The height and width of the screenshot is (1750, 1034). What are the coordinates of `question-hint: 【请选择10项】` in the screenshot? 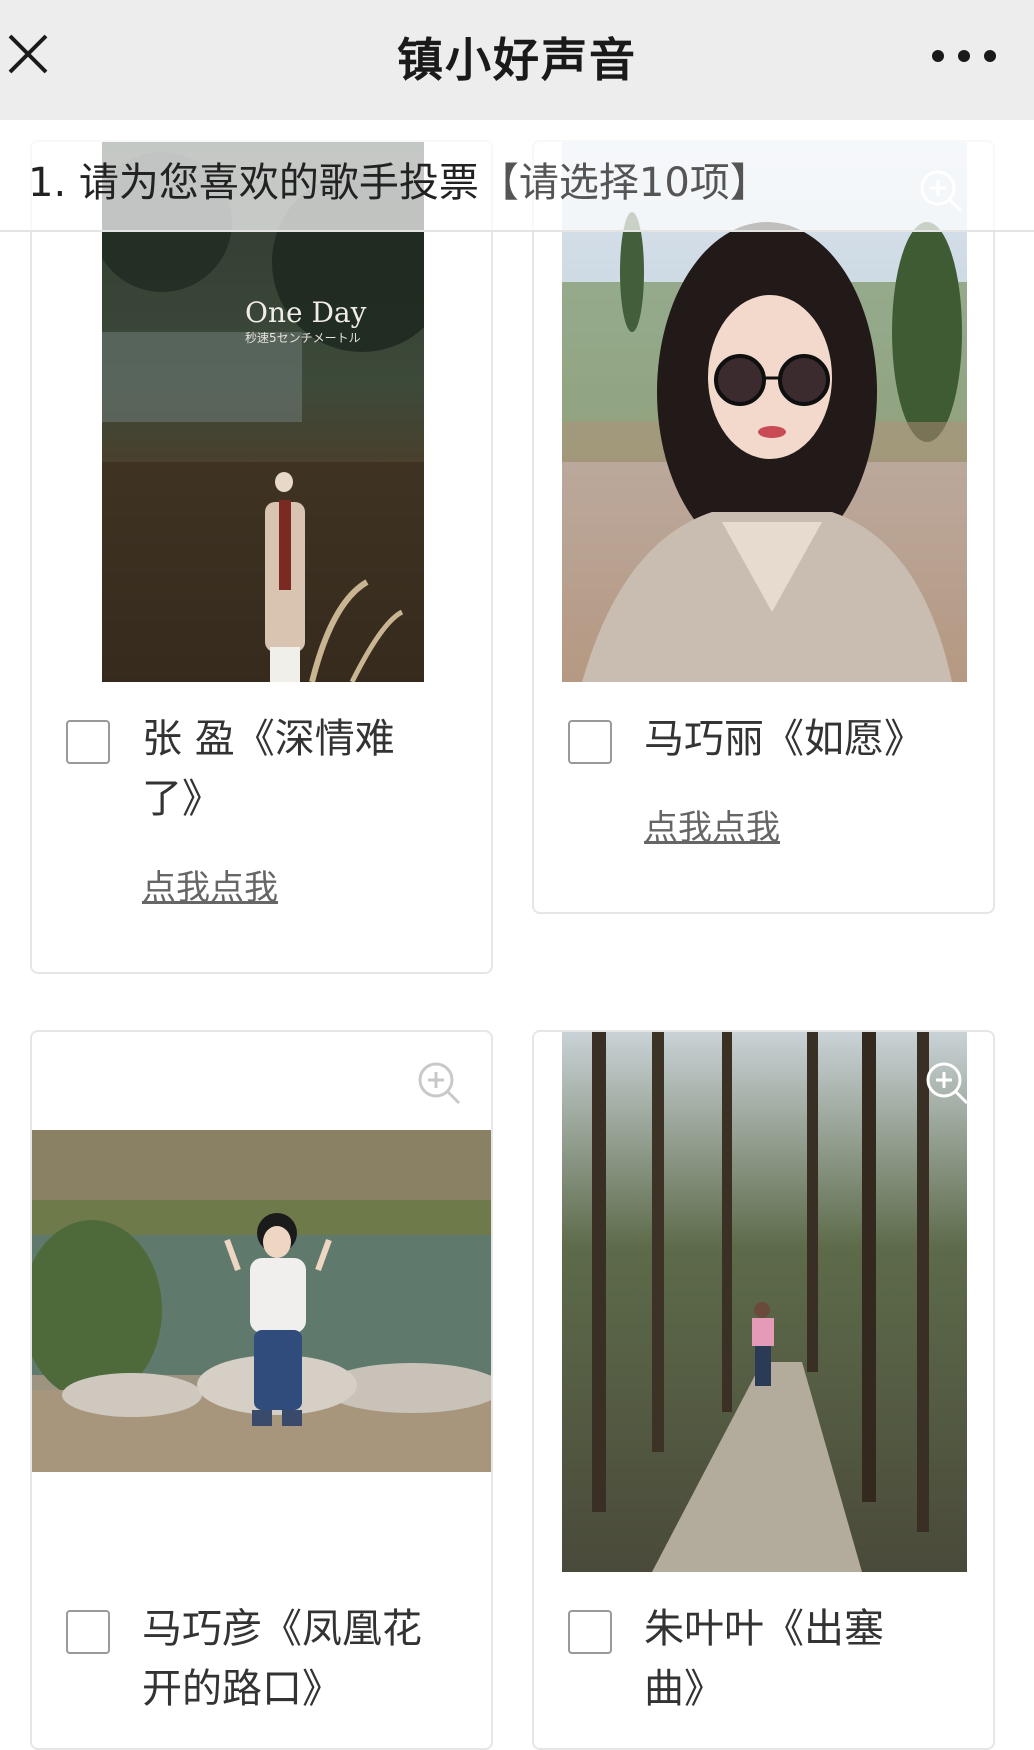 It's located at (624, 183).